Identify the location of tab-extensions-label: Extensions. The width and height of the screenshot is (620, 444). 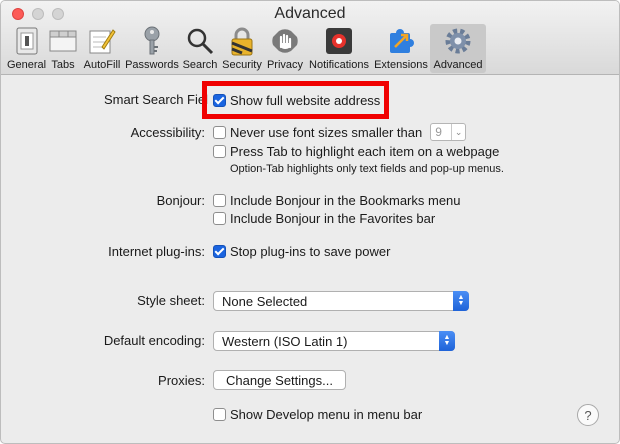
(401, 65).